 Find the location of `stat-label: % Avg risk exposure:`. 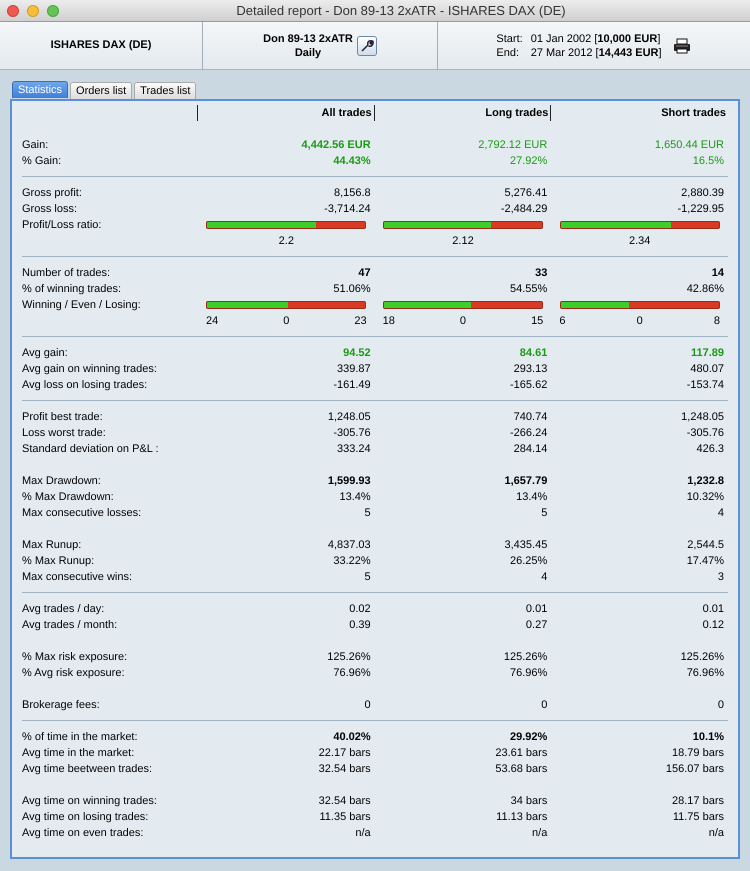

stat-label: % Avg risk exposure: is located at coordinates (73, 672).